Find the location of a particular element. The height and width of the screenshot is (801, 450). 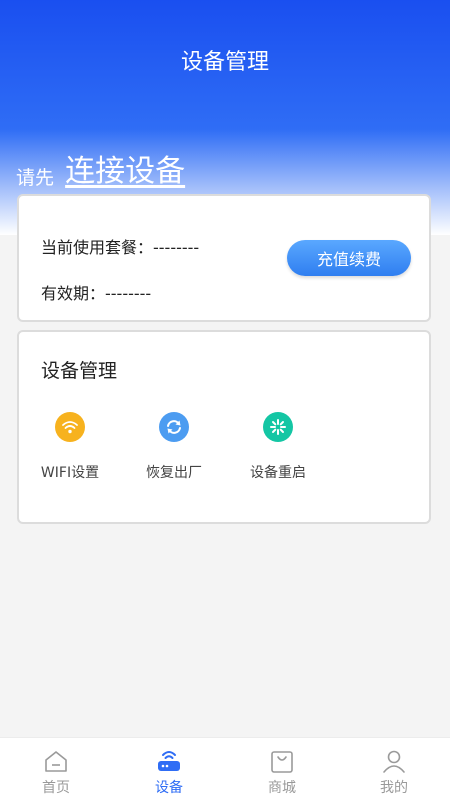

connect-prefix-text: 请先 is located at coordinates (35, 178).